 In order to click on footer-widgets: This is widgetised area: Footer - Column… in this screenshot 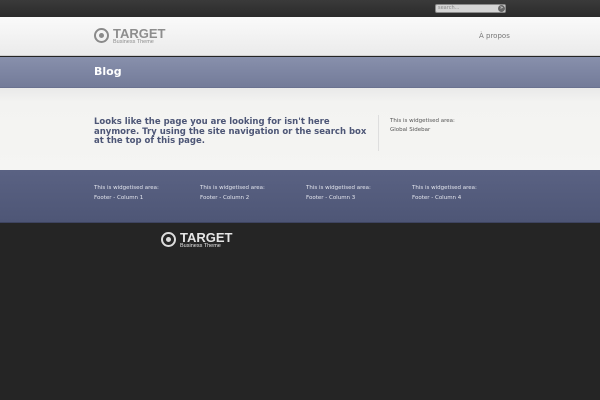, I will do `click(300, 196)`.